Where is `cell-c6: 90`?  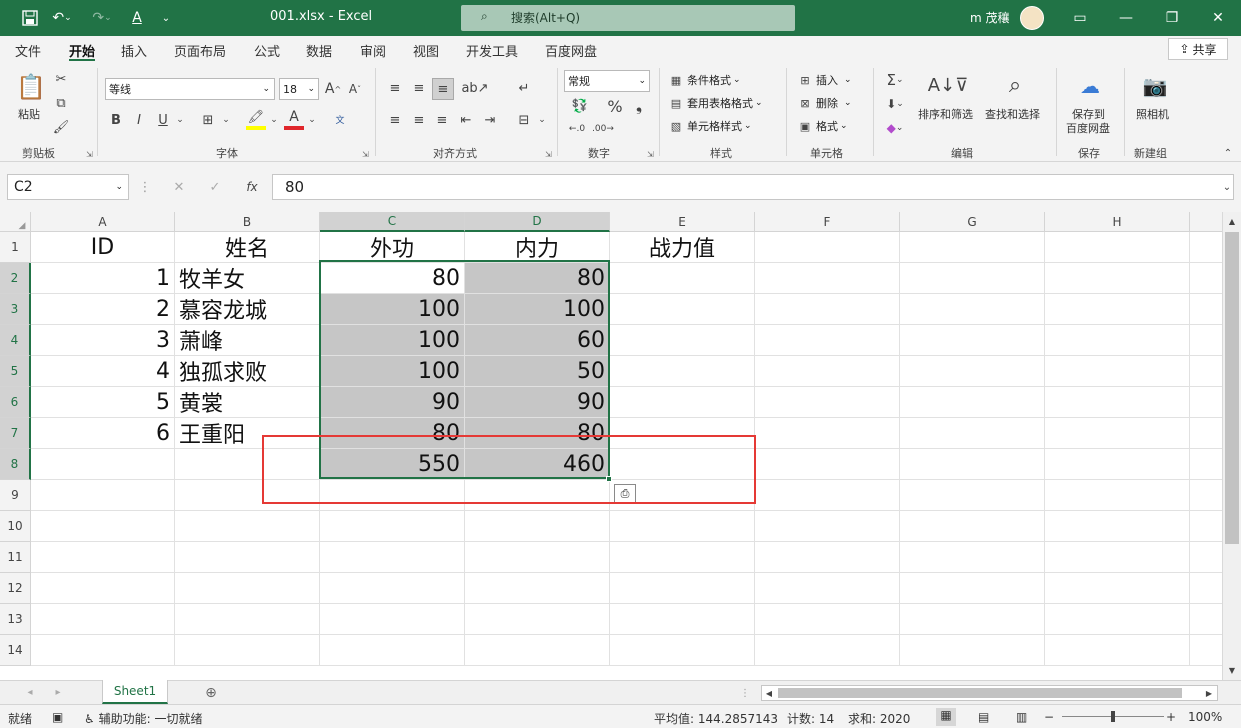
cell-c6: 90 is located at coordinates (392, 402).